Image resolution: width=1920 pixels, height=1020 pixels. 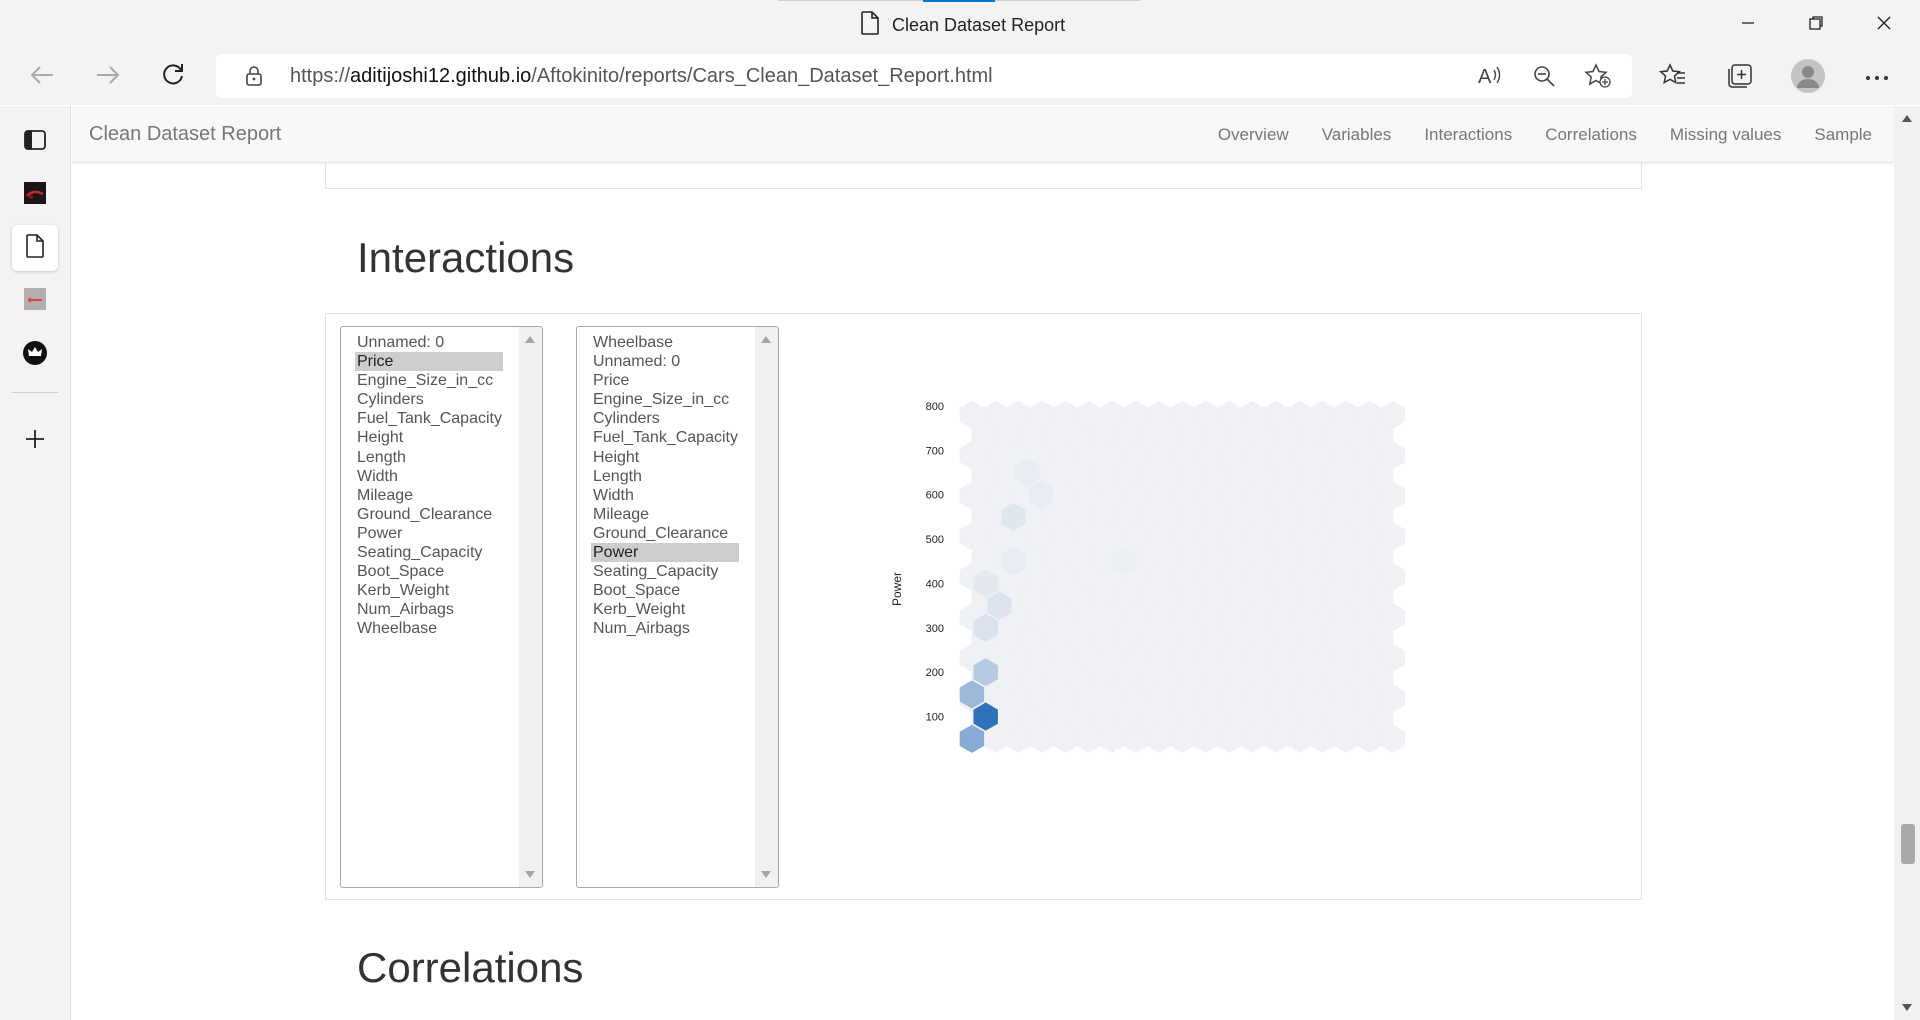 I want to click on title-bar: Clean Dataset Report, so click(x=960, y=25).